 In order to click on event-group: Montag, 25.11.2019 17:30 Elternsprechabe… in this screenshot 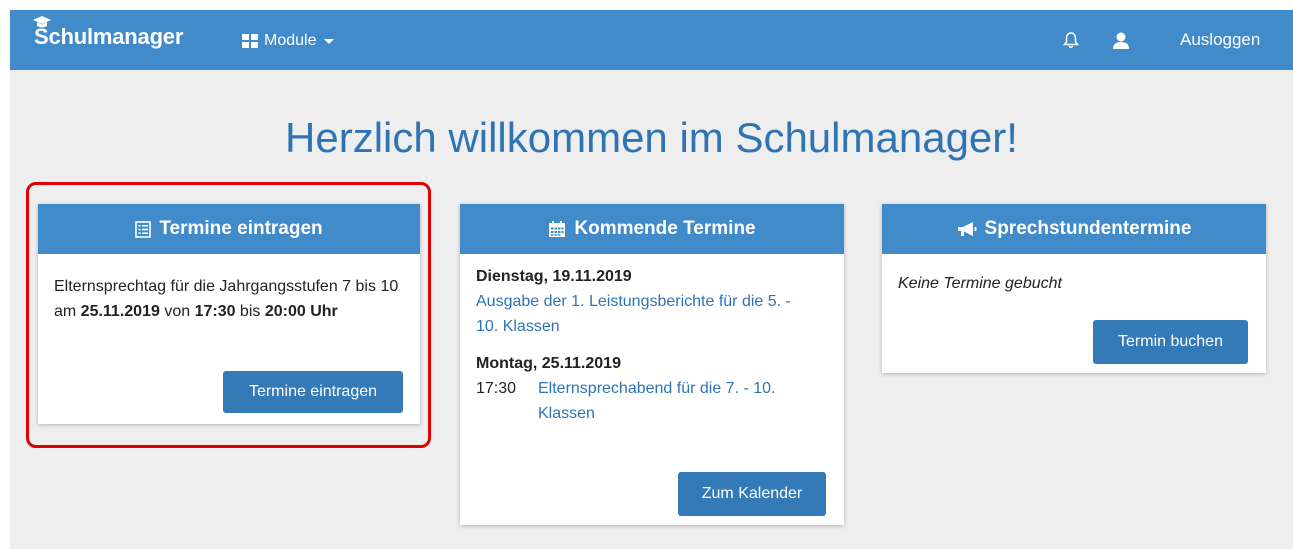, I will do `click(652, 388)`.